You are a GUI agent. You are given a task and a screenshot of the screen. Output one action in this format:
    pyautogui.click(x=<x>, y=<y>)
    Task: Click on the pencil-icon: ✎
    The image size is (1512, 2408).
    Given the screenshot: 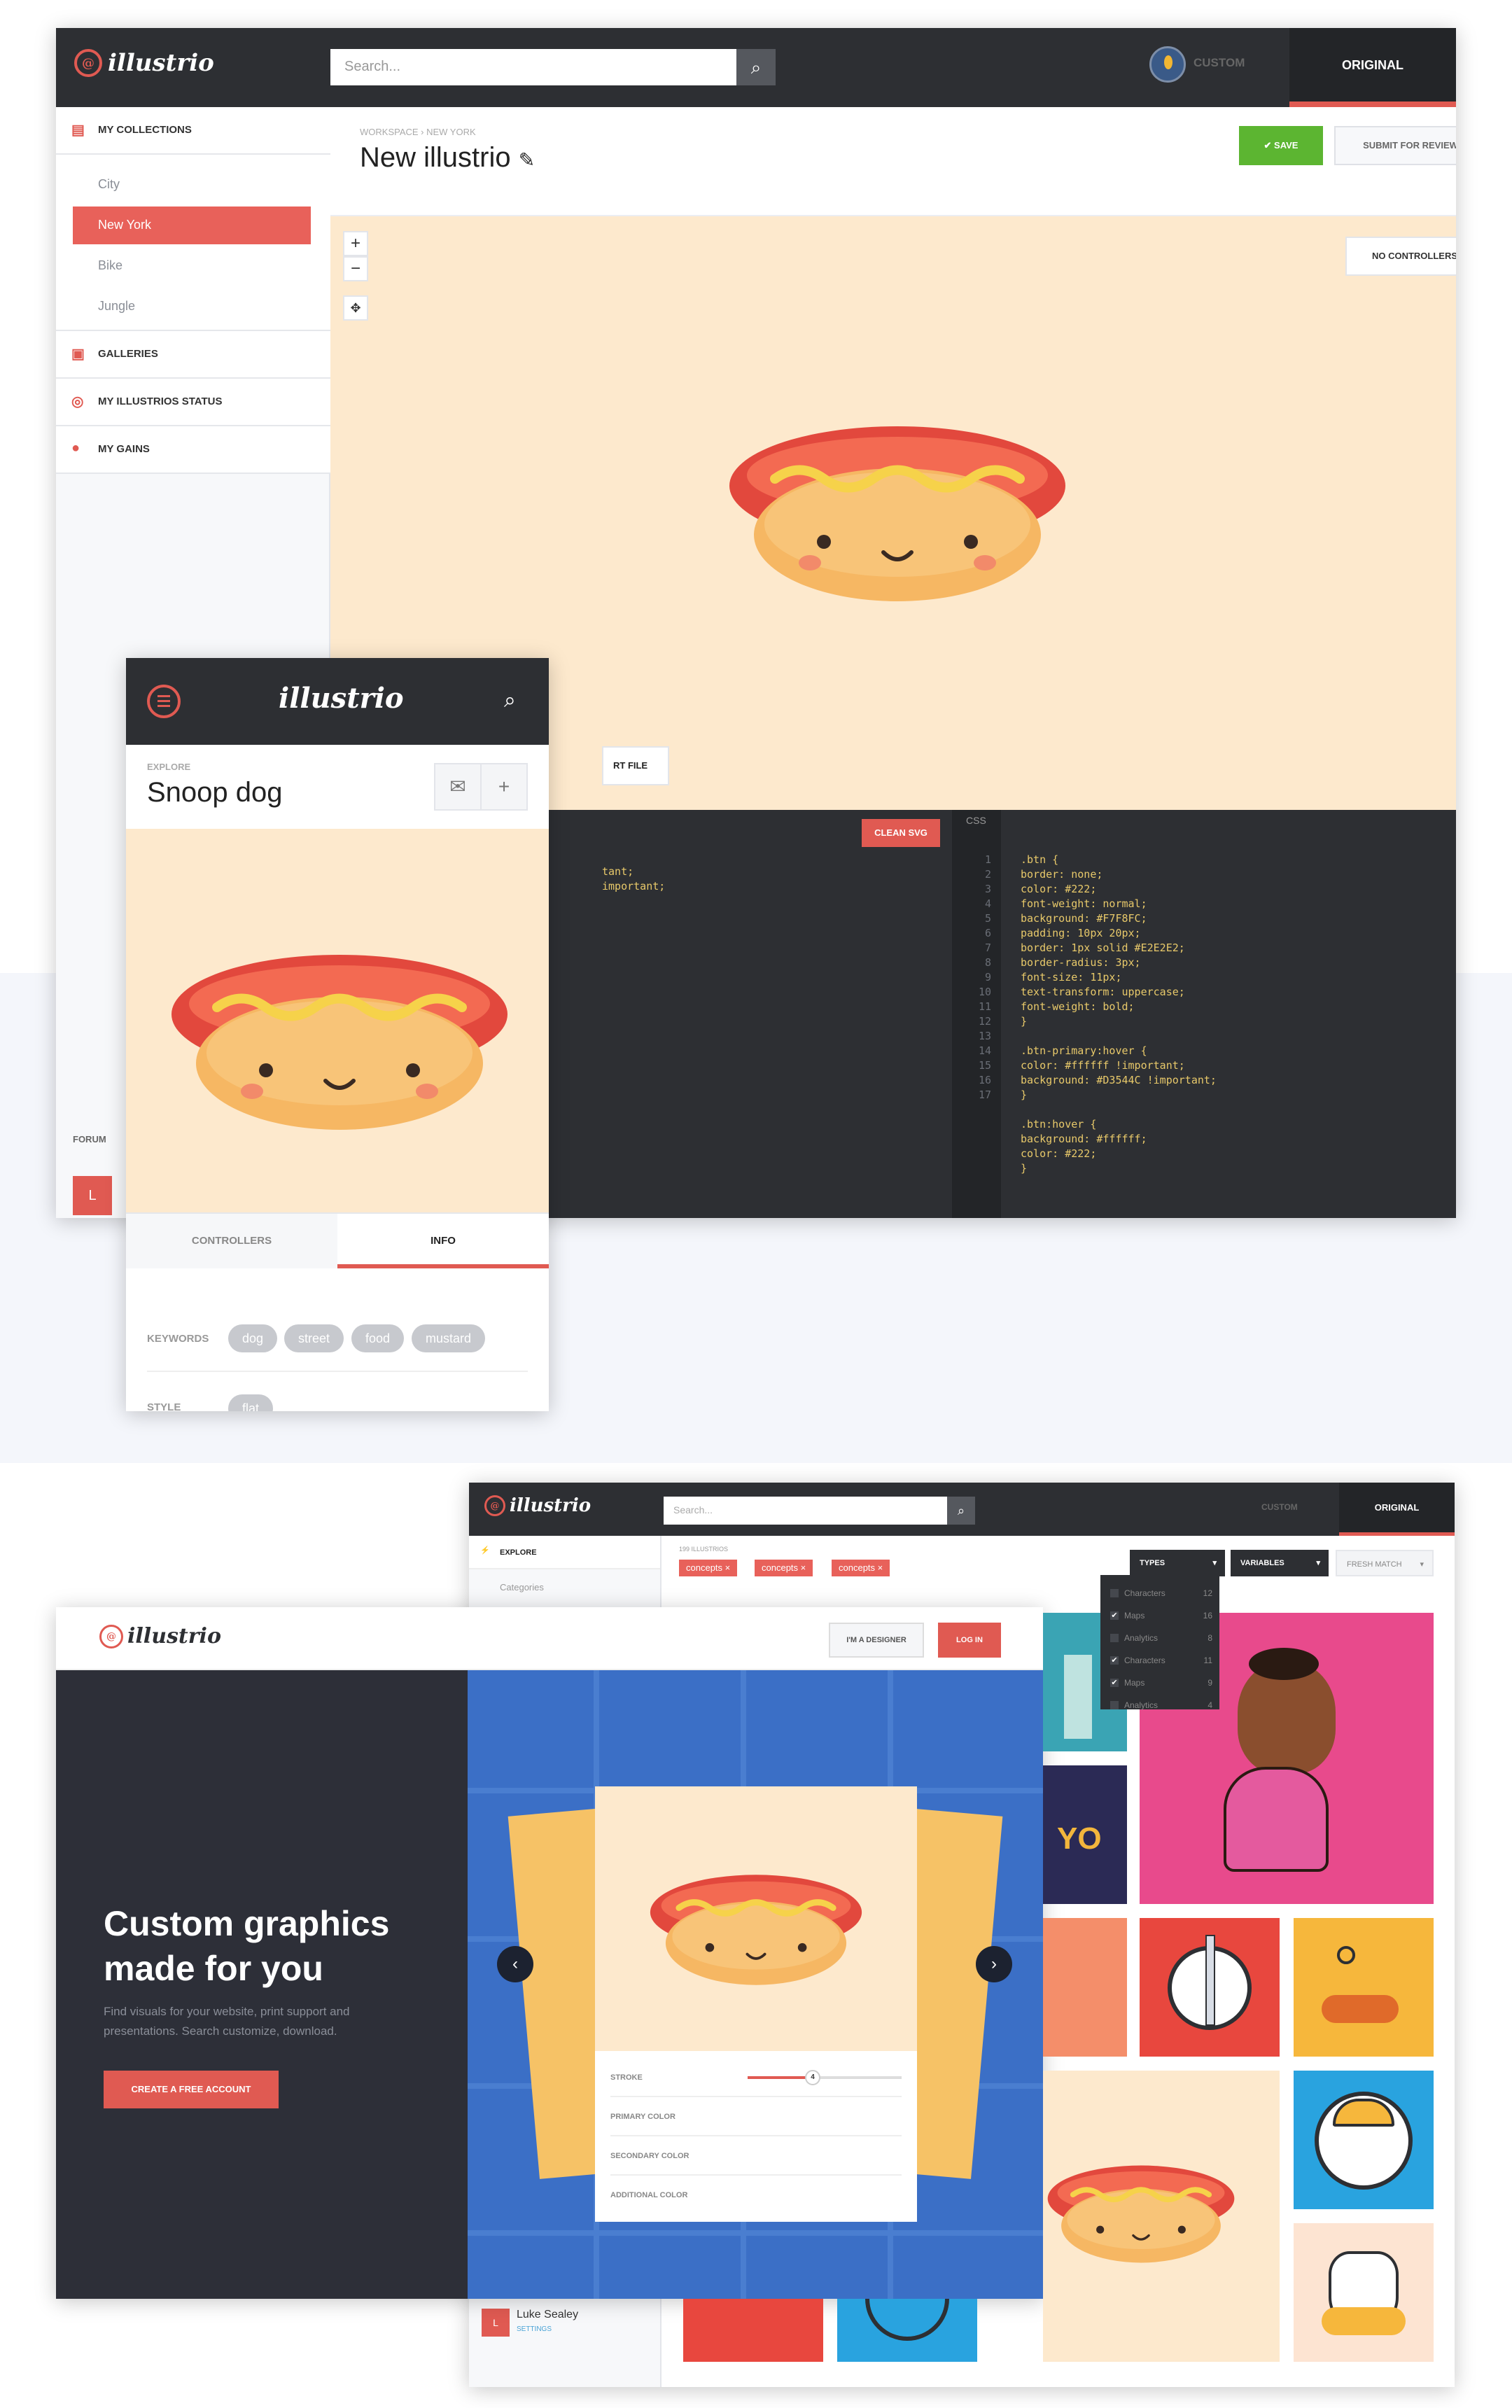 What is the action you would take?
    pyautogui.click(x=527, y=160)
    